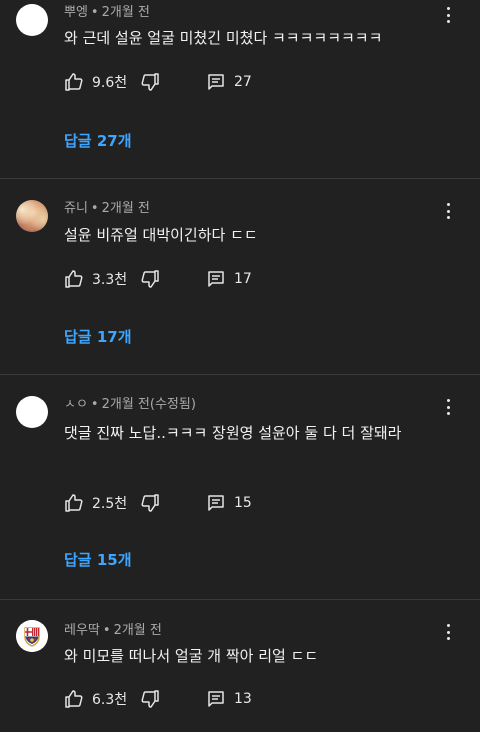  What do you see at coordinates (161, 235) in the screenshot?
I see `comment-text: 설윤 비쥬얼 대박이긴하다 ㄷㄷ` at bounding box center [161, 235].